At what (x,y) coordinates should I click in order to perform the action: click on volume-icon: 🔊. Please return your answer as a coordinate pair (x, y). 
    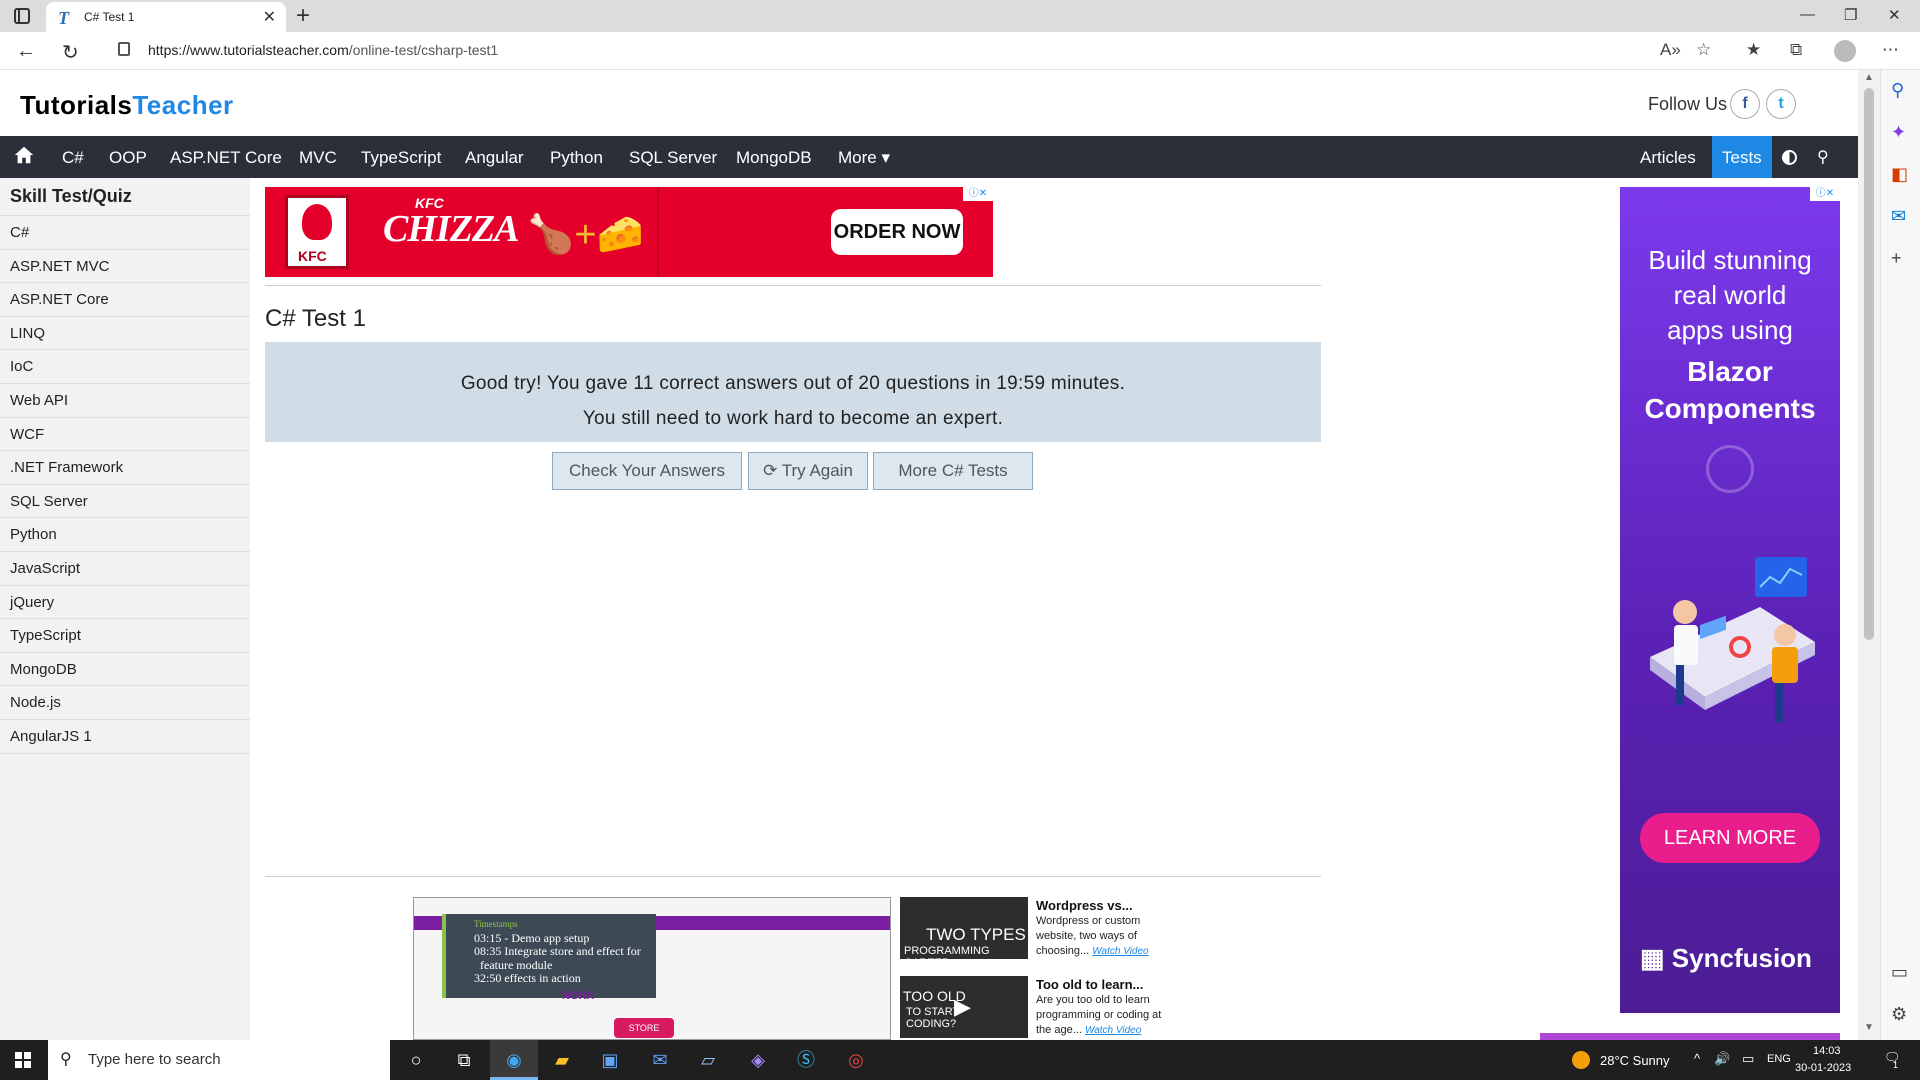
    Looking at the image, I should click on (1722, 1059).